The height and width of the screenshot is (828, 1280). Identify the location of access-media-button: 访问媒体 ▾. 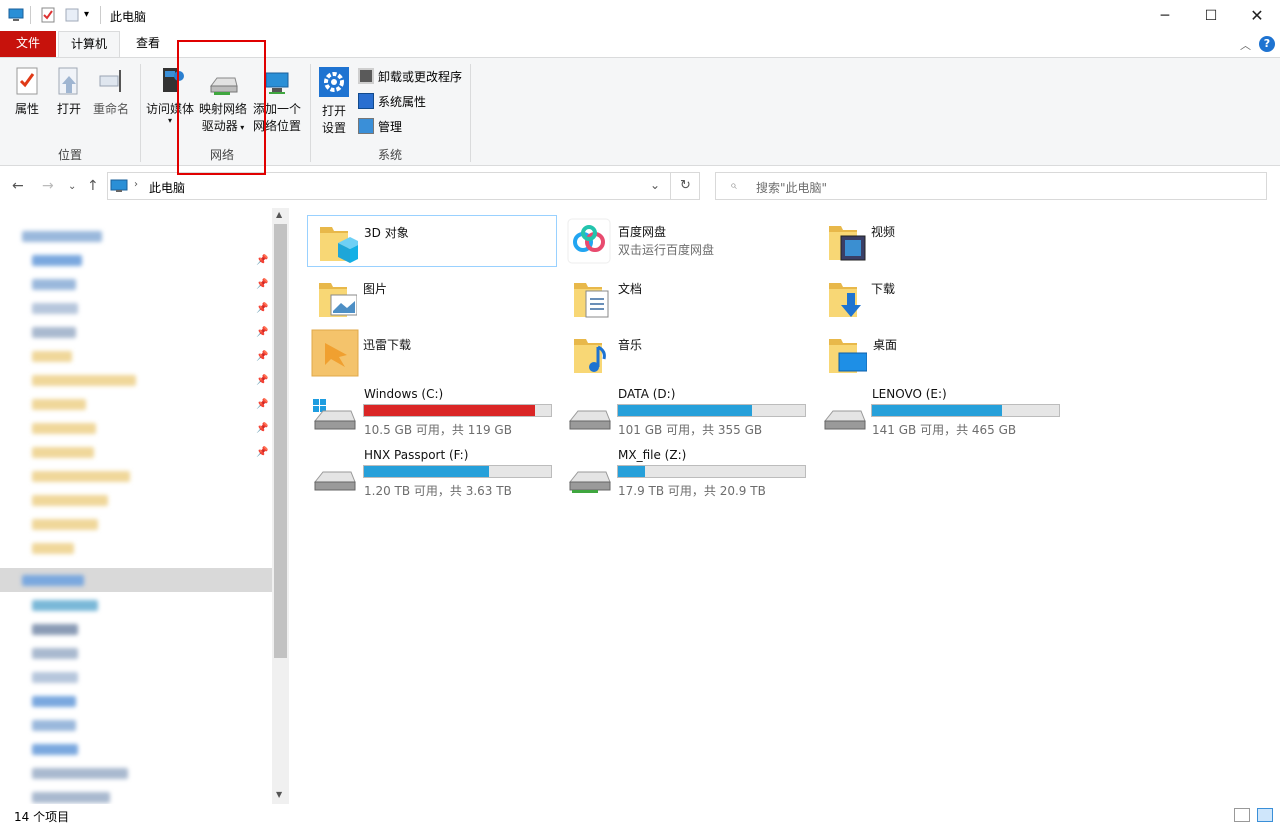
(170, 95).